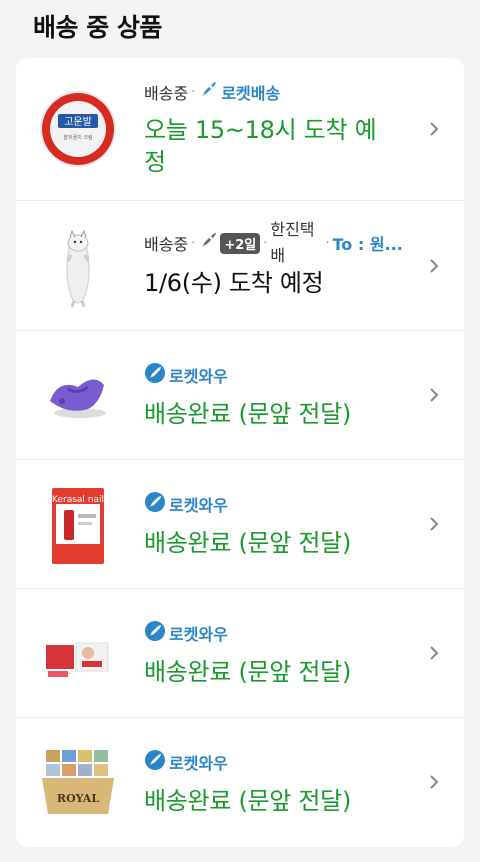 The image size is (480, 862). What do you see at coordinates (78, 654) in the screenshot?
I see `product-thumbnail-skincare-set` at bounding box center [78, 654].